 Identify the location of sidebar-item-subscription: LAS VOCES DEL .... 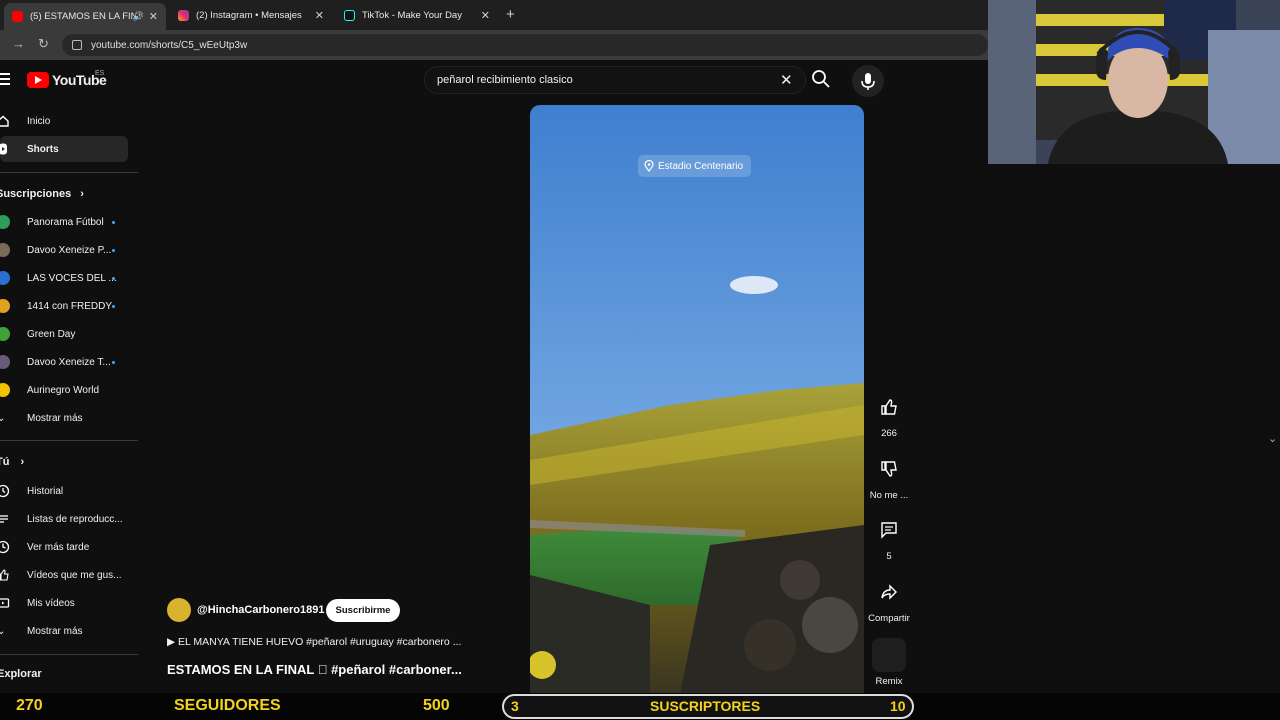
(64, 278).